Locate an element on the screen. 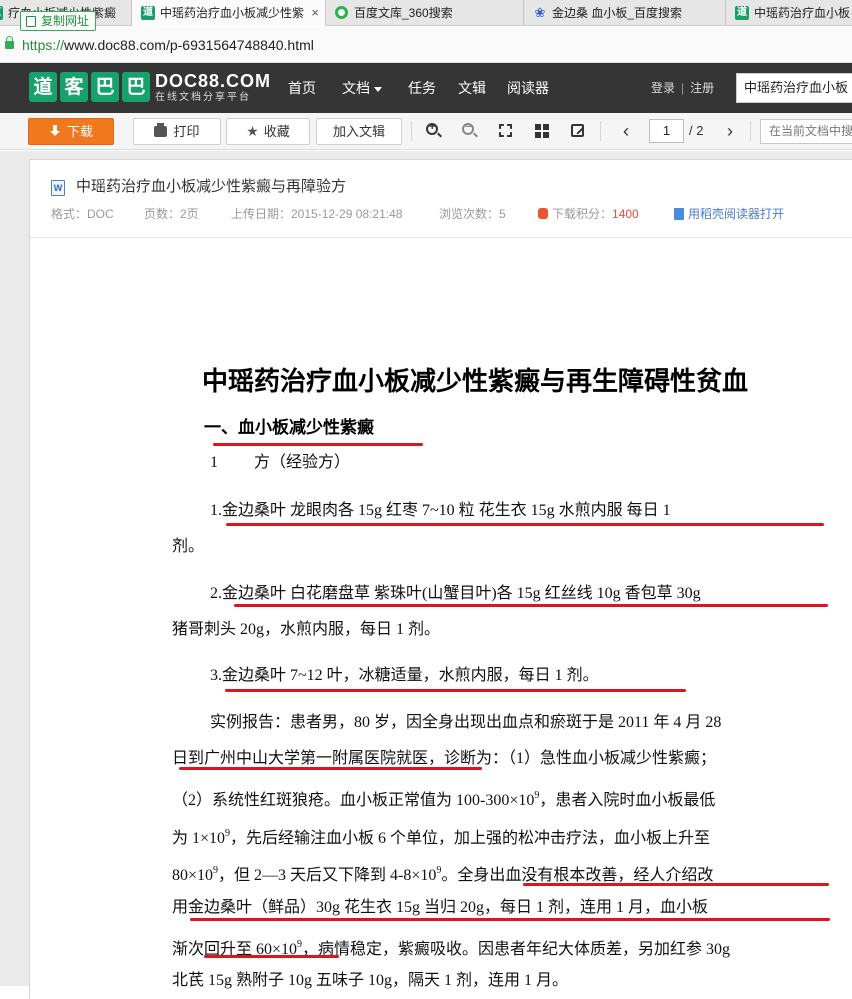 This screenshot has height=999, width=852. doc-toolbar: 下载 打印 ★ 收藏 加入文辑 + − ‹ 1 / 2 › 在当前文档中搜索 is located at coordinates (426, 131).